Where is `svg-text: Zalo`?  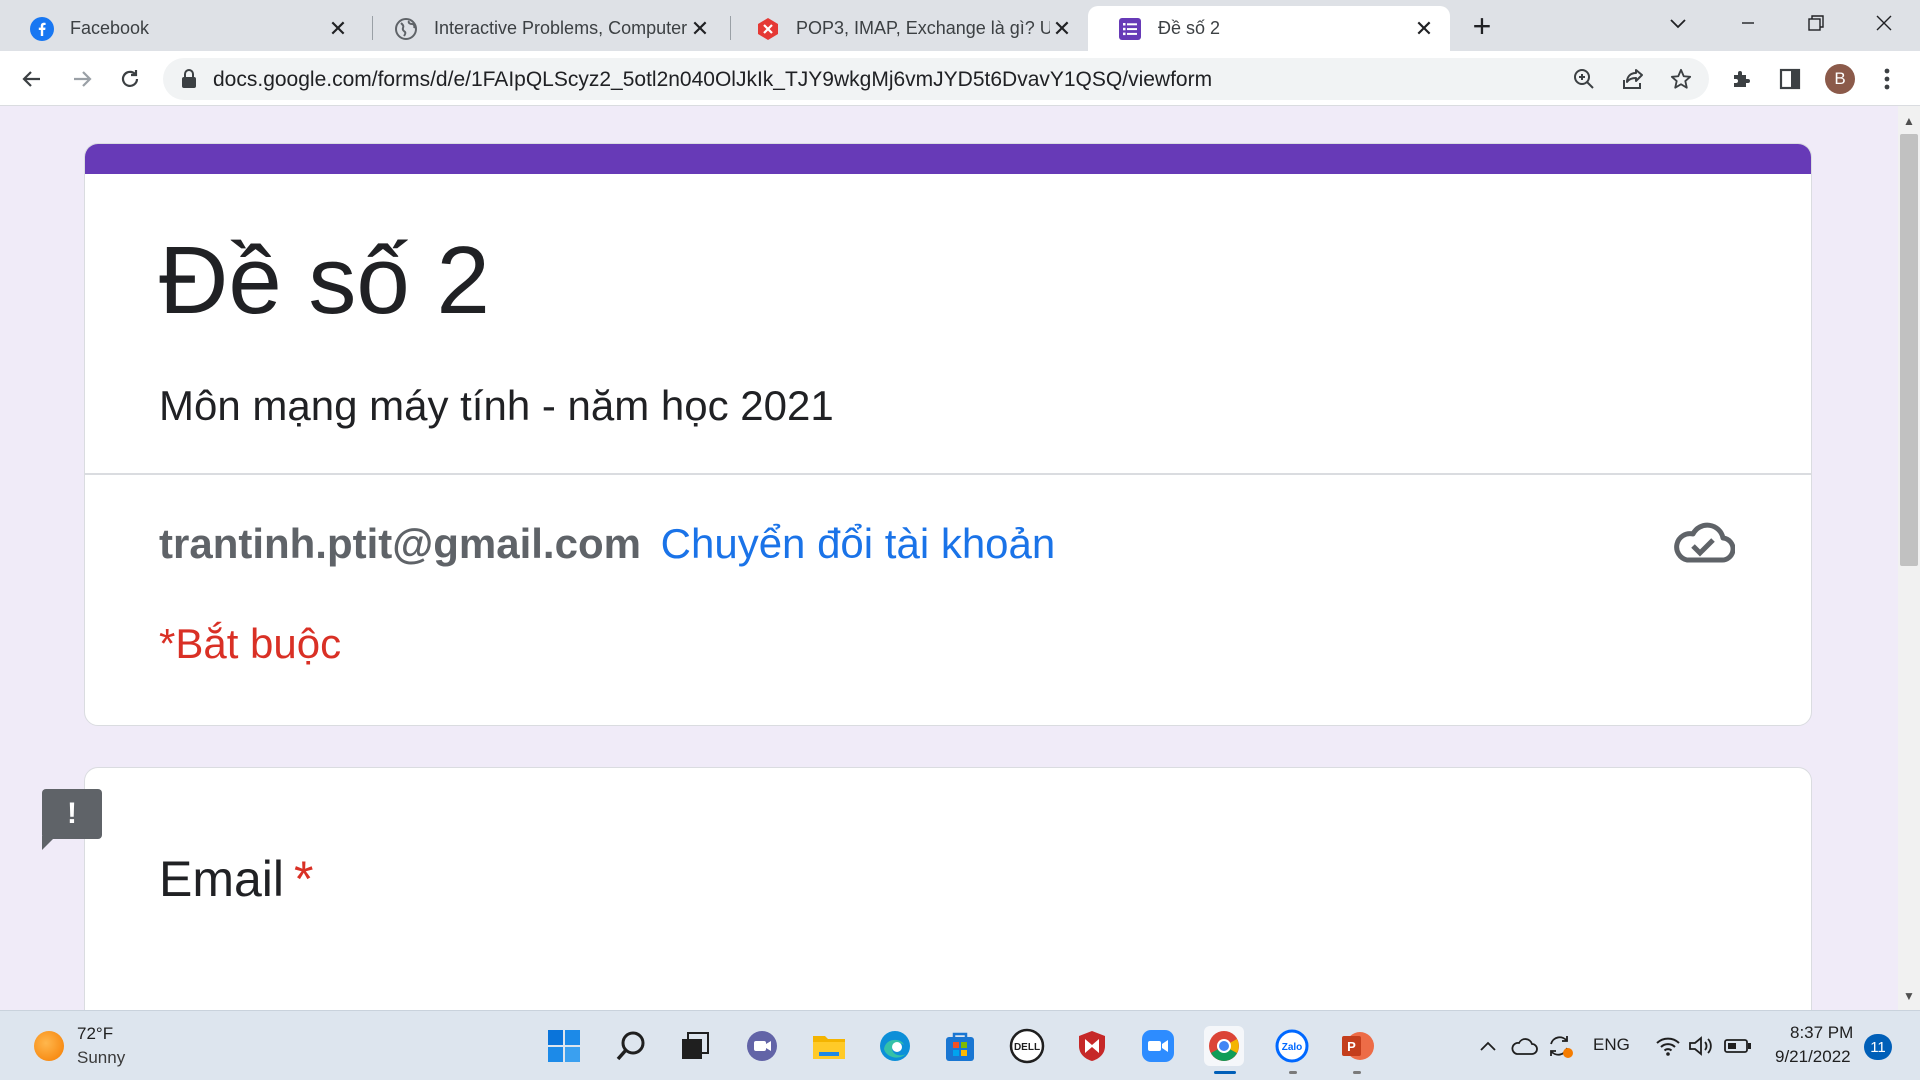
svg-text: Zalo is located at coordinates (1292, 1047).